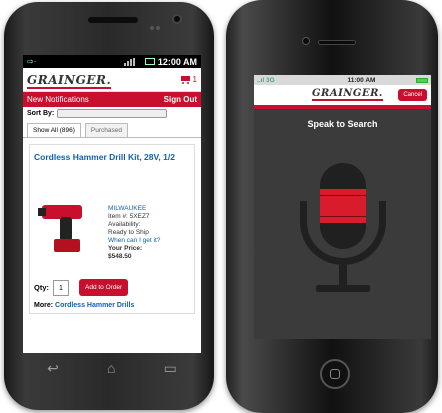 This screenshot has width=442, height=413. Describe the element at coordinates (104, 287) in the screenshot. I see `add-to-order-button: Add to Order` at that location.